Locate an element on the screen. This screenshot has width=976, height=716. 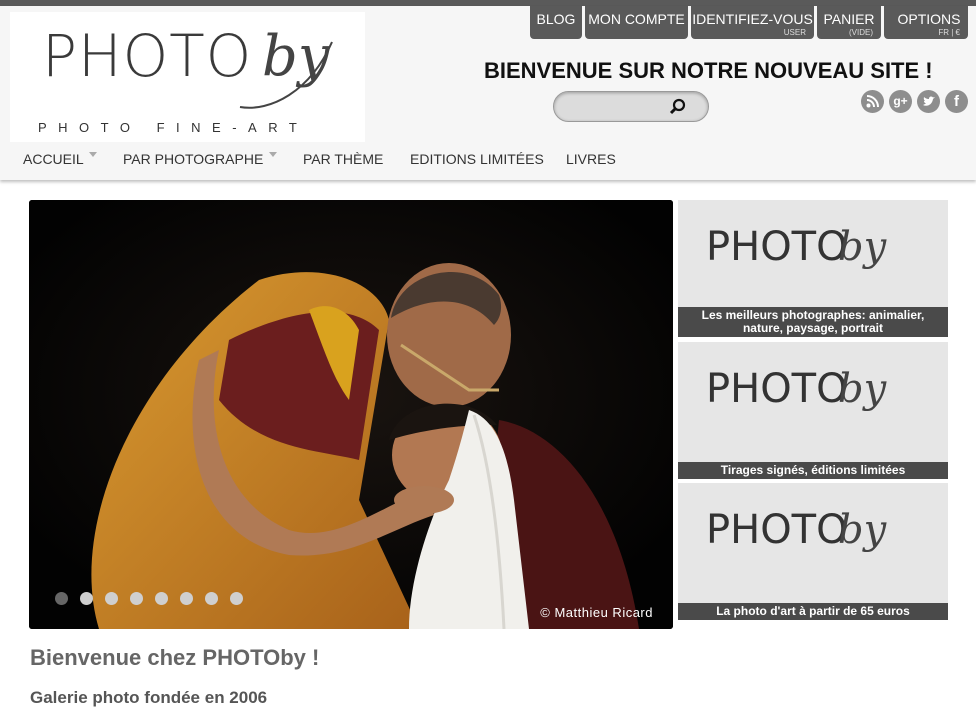
topnav-identifiez-vous: IDENTIFIEZ-VOUS USER is located at coordinates (752, 22).